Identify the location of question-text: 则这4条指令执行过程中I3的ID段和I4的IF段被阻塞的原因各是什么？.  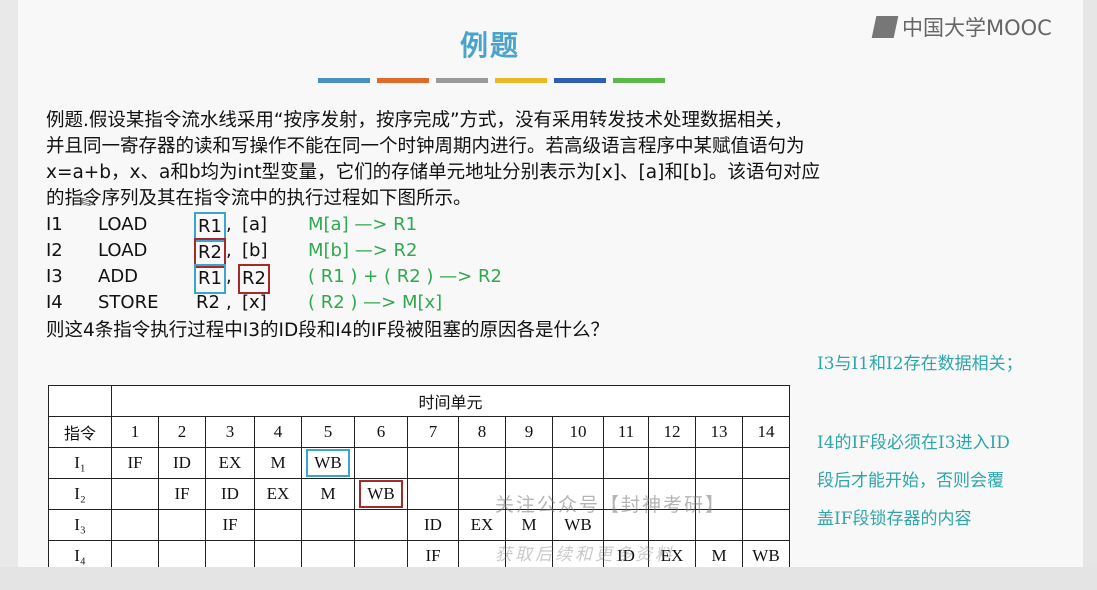
(328, 330).